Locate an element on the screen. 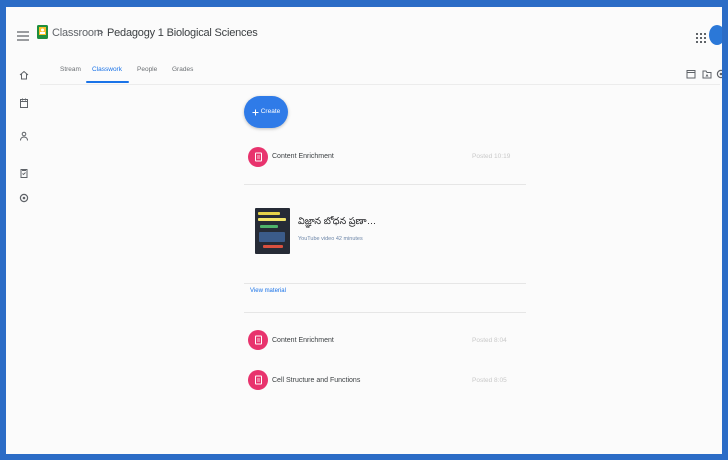 The width and height of the screenshot is (728, 460). account-avatar is located at coordinates (717, 35).